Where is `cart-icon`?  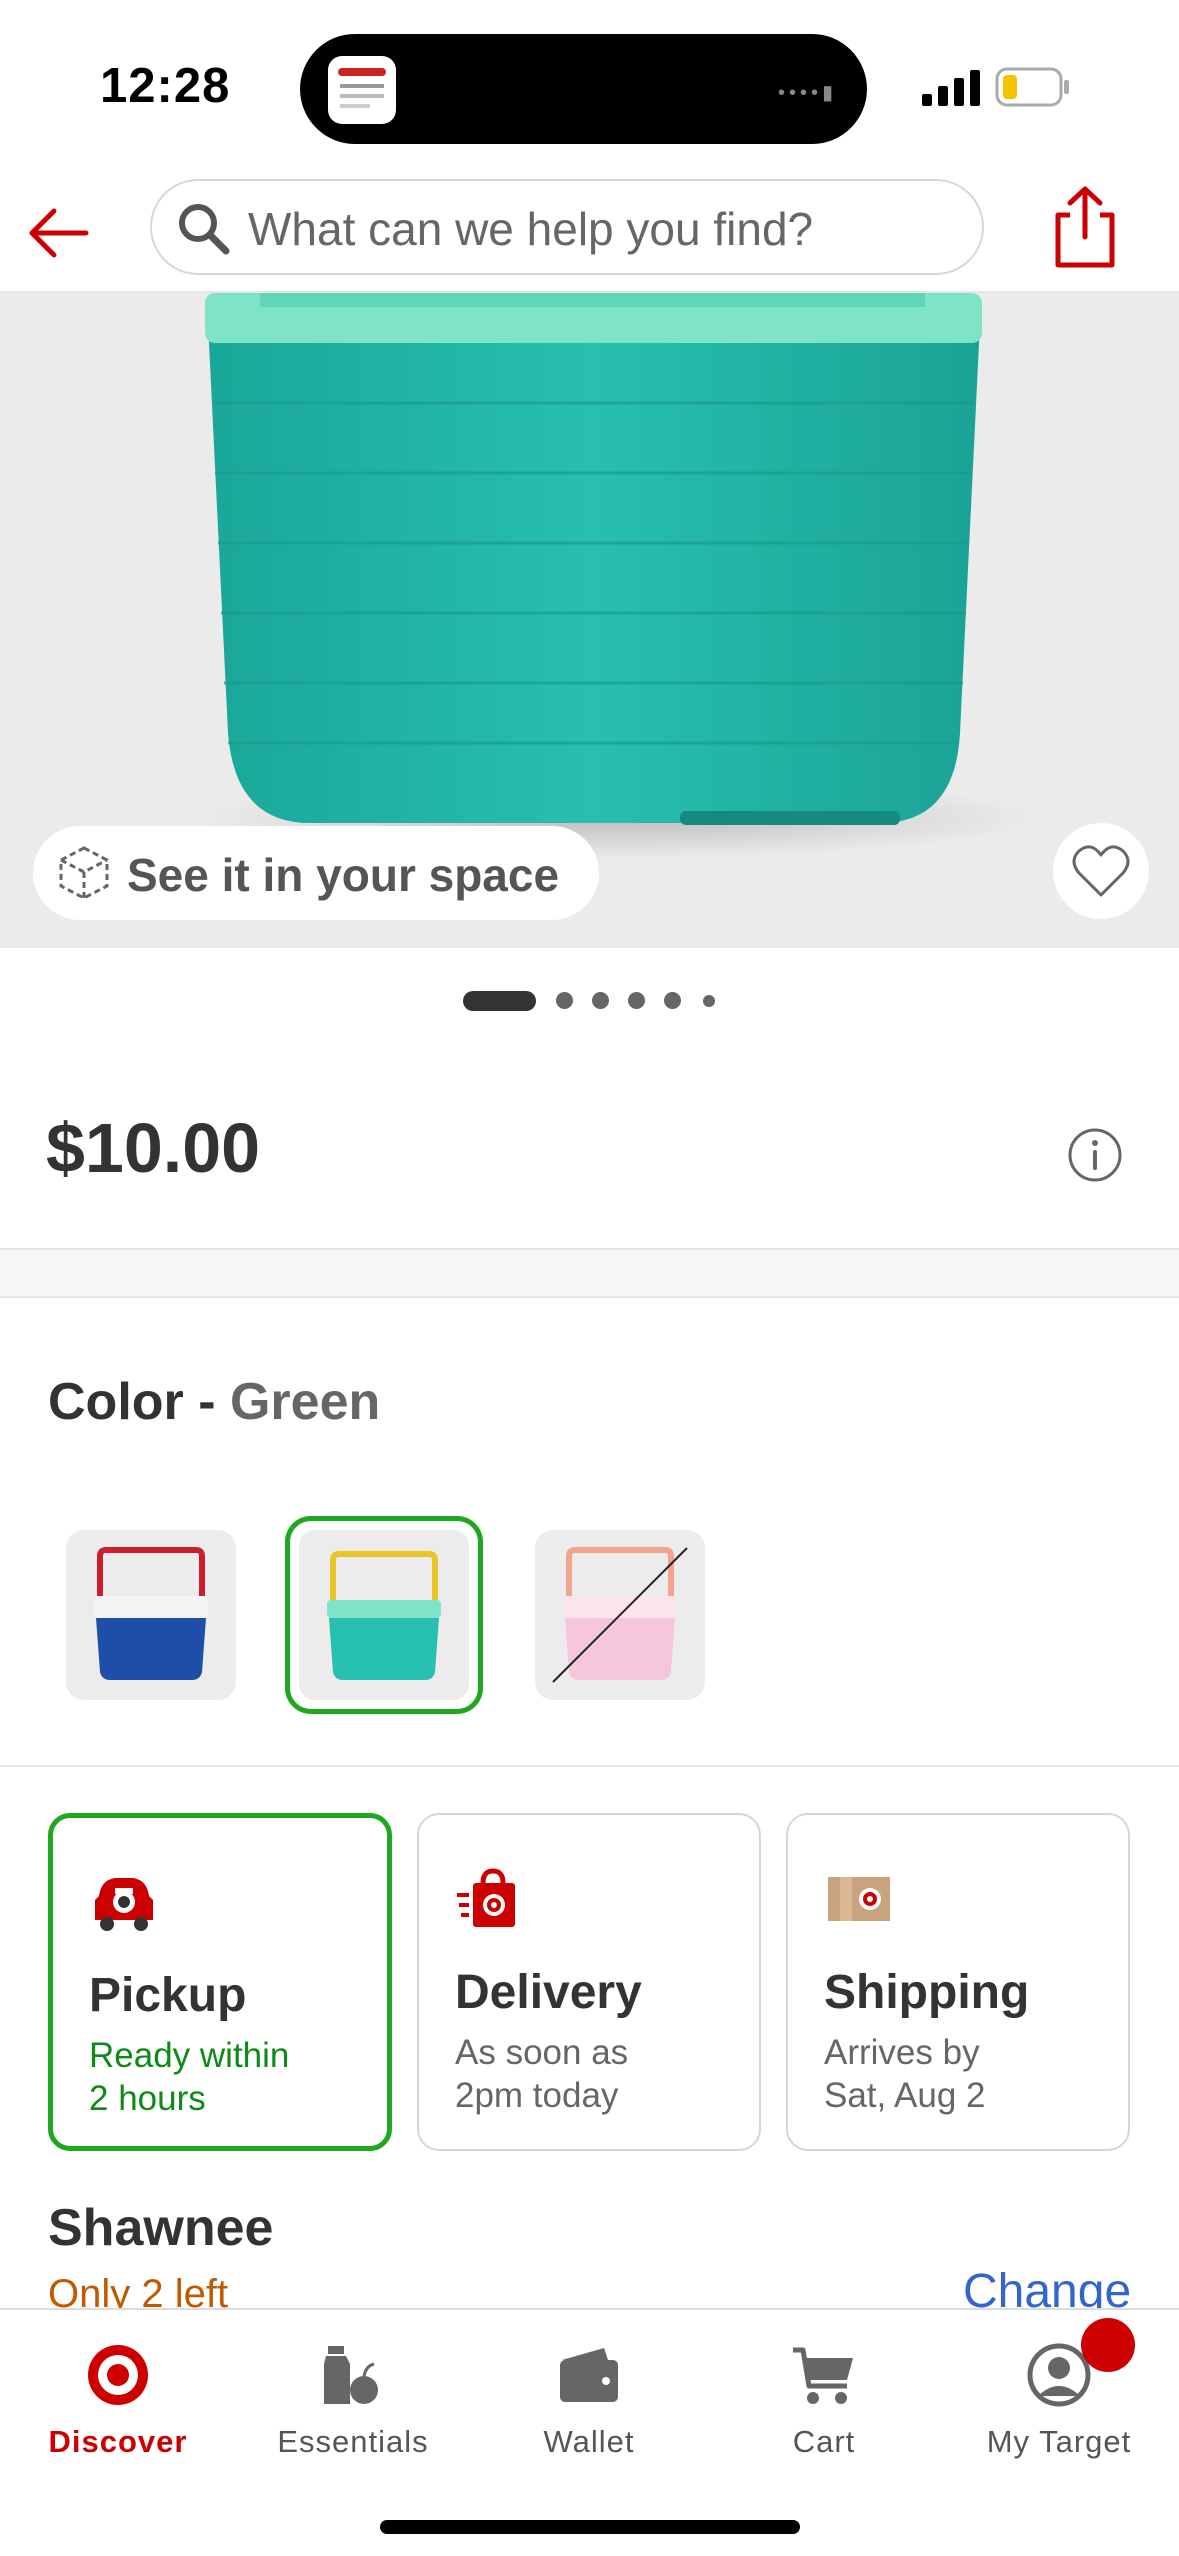
cart-icon is located at coordinates (823, 2375).